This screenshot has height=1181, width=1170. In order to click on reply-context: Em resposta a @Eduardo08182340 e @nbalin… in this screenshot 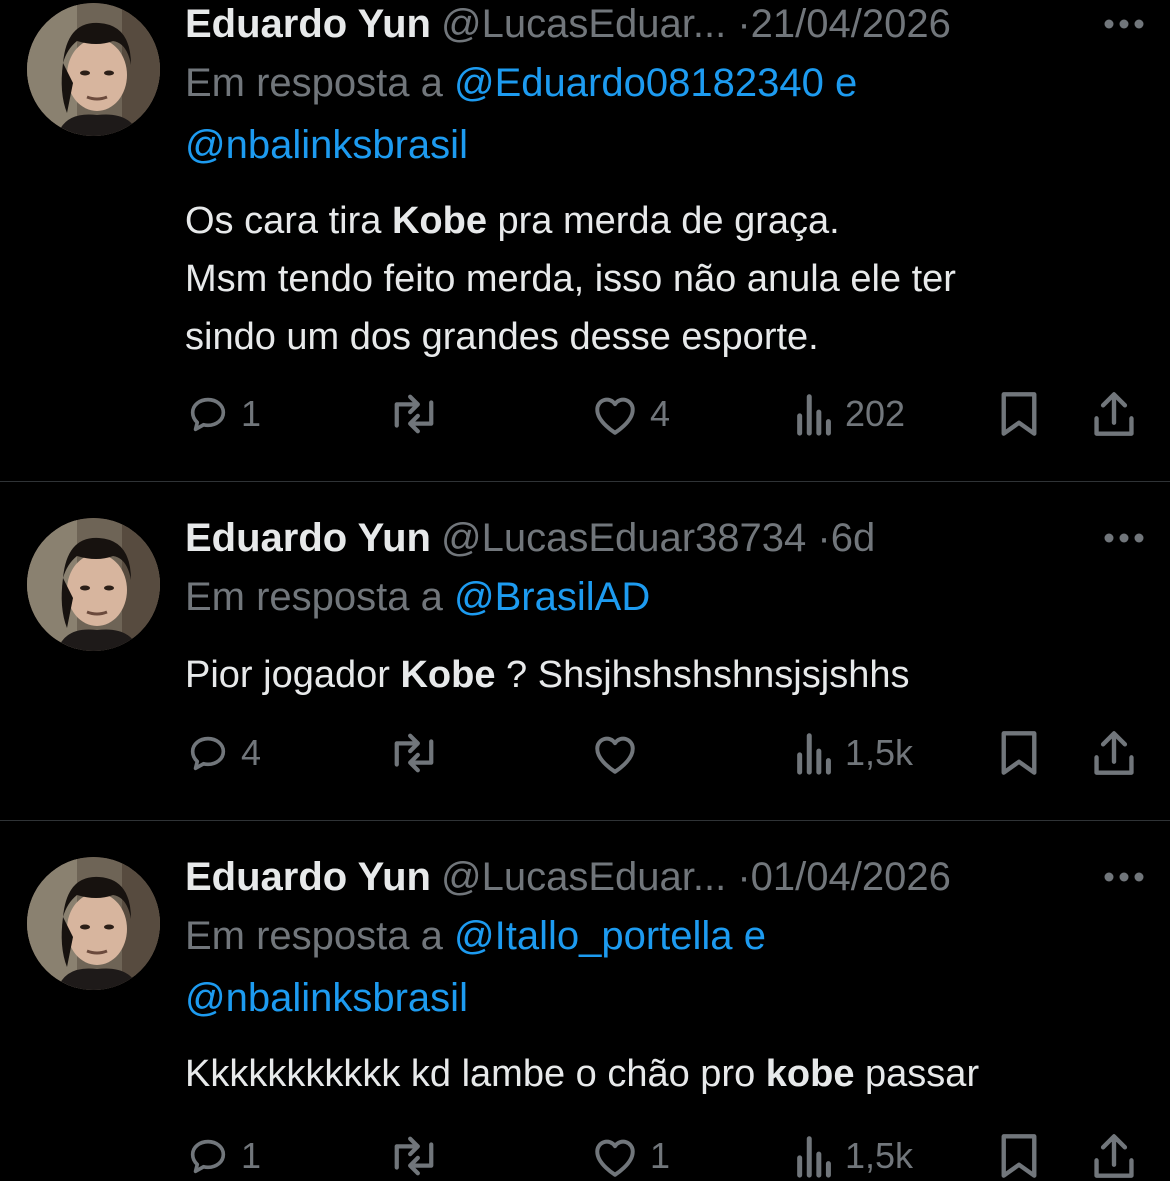, I will do `click(665, 114)`.